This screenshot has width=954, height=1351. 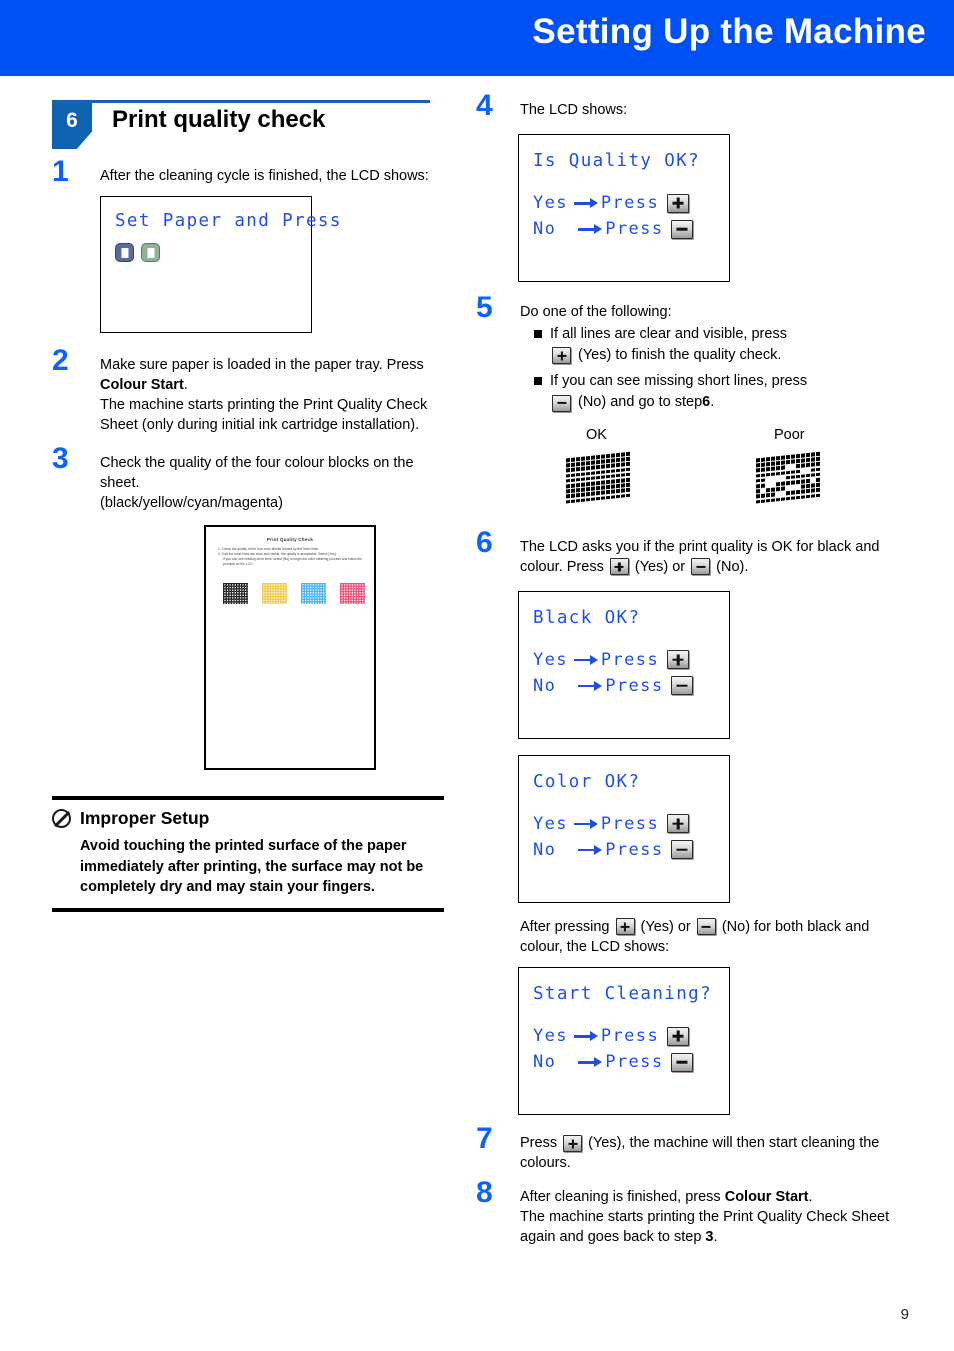 What do you see at coordinates (484, 1139) in the screenshot?
I see `step-7-number: 7` at bounding box center [484, 1139].